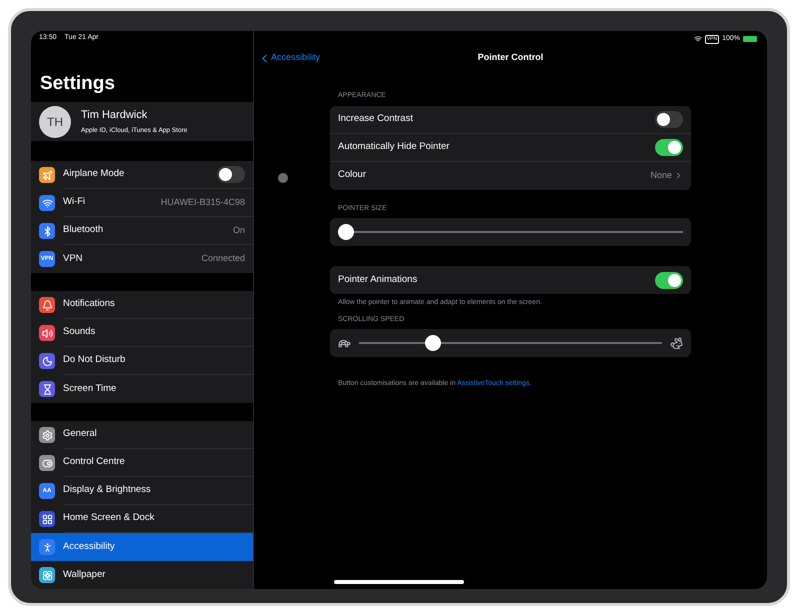 The height and width of the screenshot is (616, 800). I want to click on pointer-icon, so click(283, 178).